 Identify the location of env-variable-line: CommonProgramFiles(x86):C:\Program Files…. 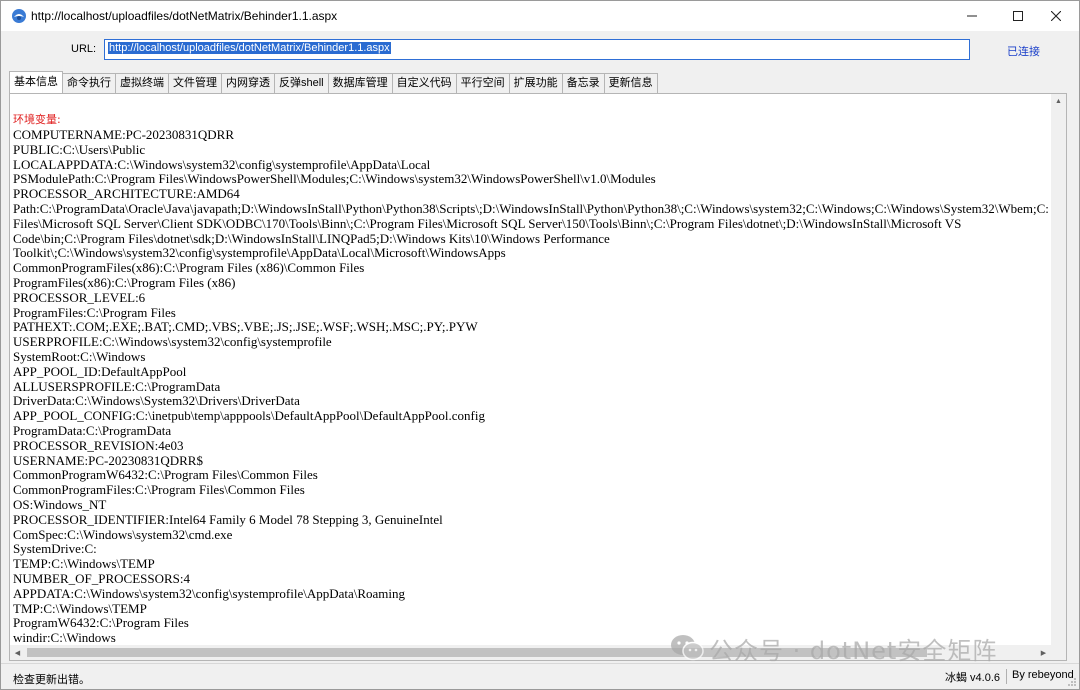
(189, 268).